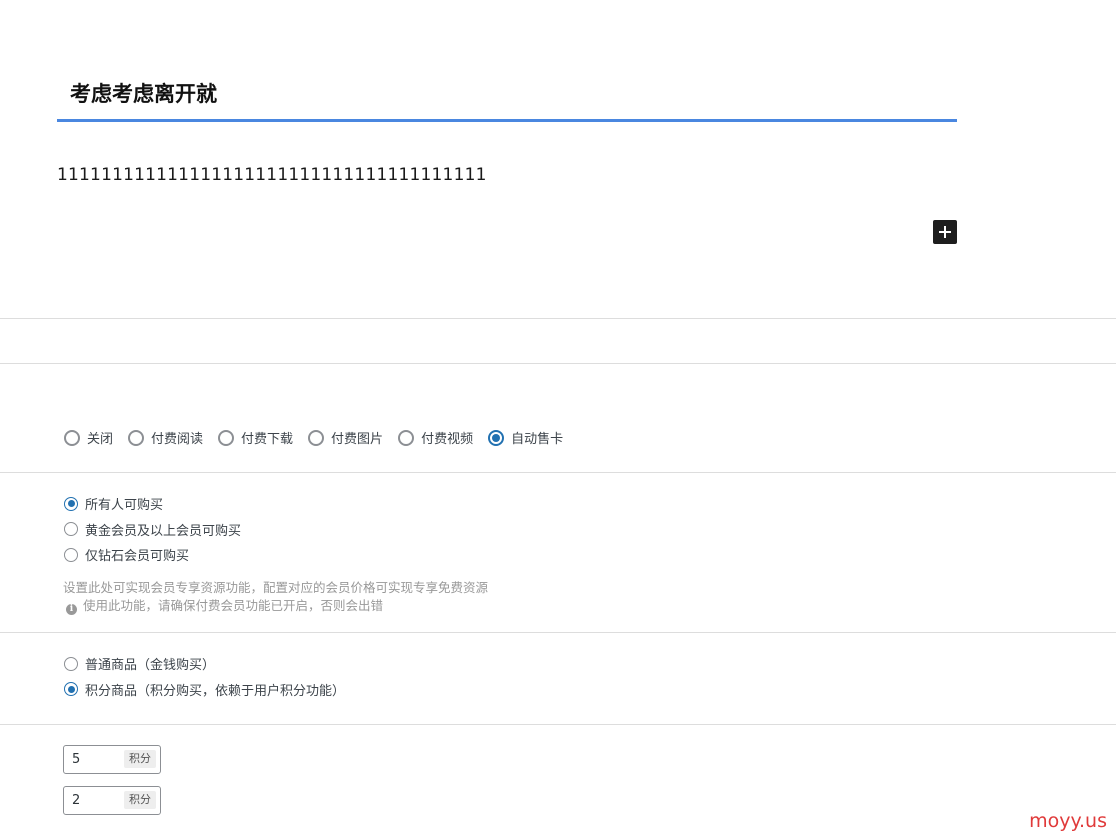  What do you see at coordinates (357, 439) in the screenshot?
I see `radio-label: 付费图片` at bounding box center [357, 439].